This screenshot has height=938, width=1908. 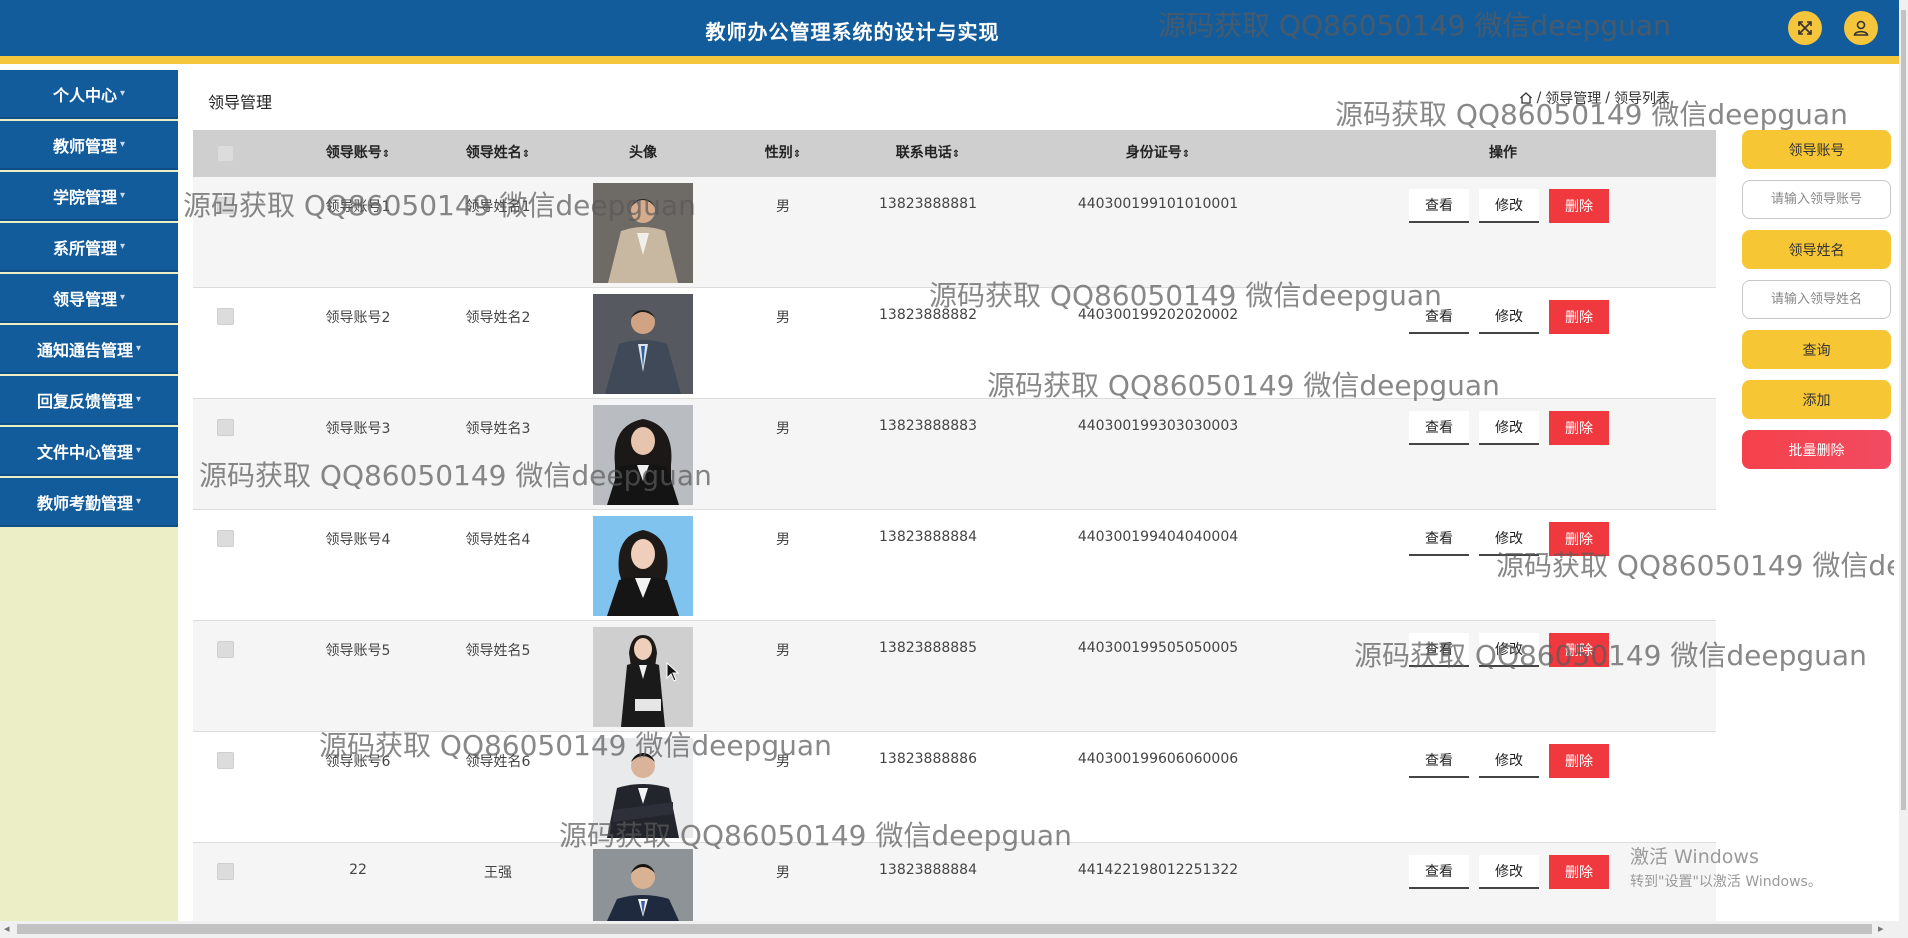 I want to click on col-header-account: 领导账号⇕, so click(x=358, y=153).